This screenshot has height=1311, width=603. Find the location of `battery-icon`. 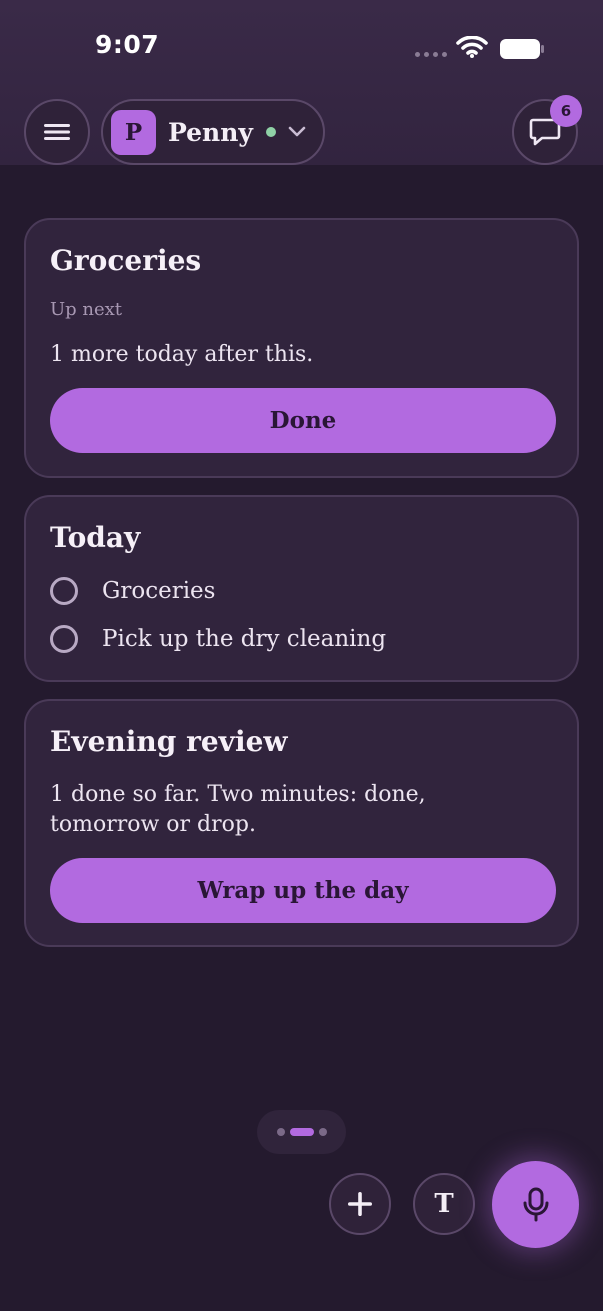

battery-icon is located at coordinates (522, 49).